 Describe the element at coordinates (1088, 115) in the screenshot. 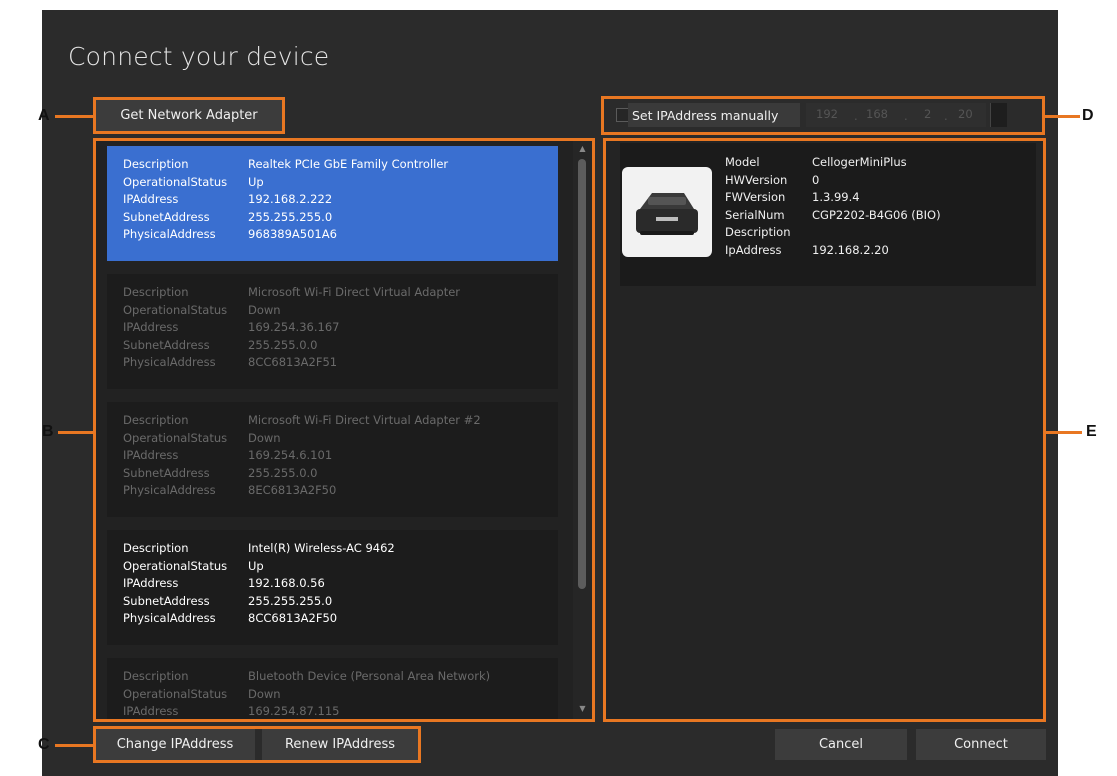

I see `callout-label-d: D` at that location.